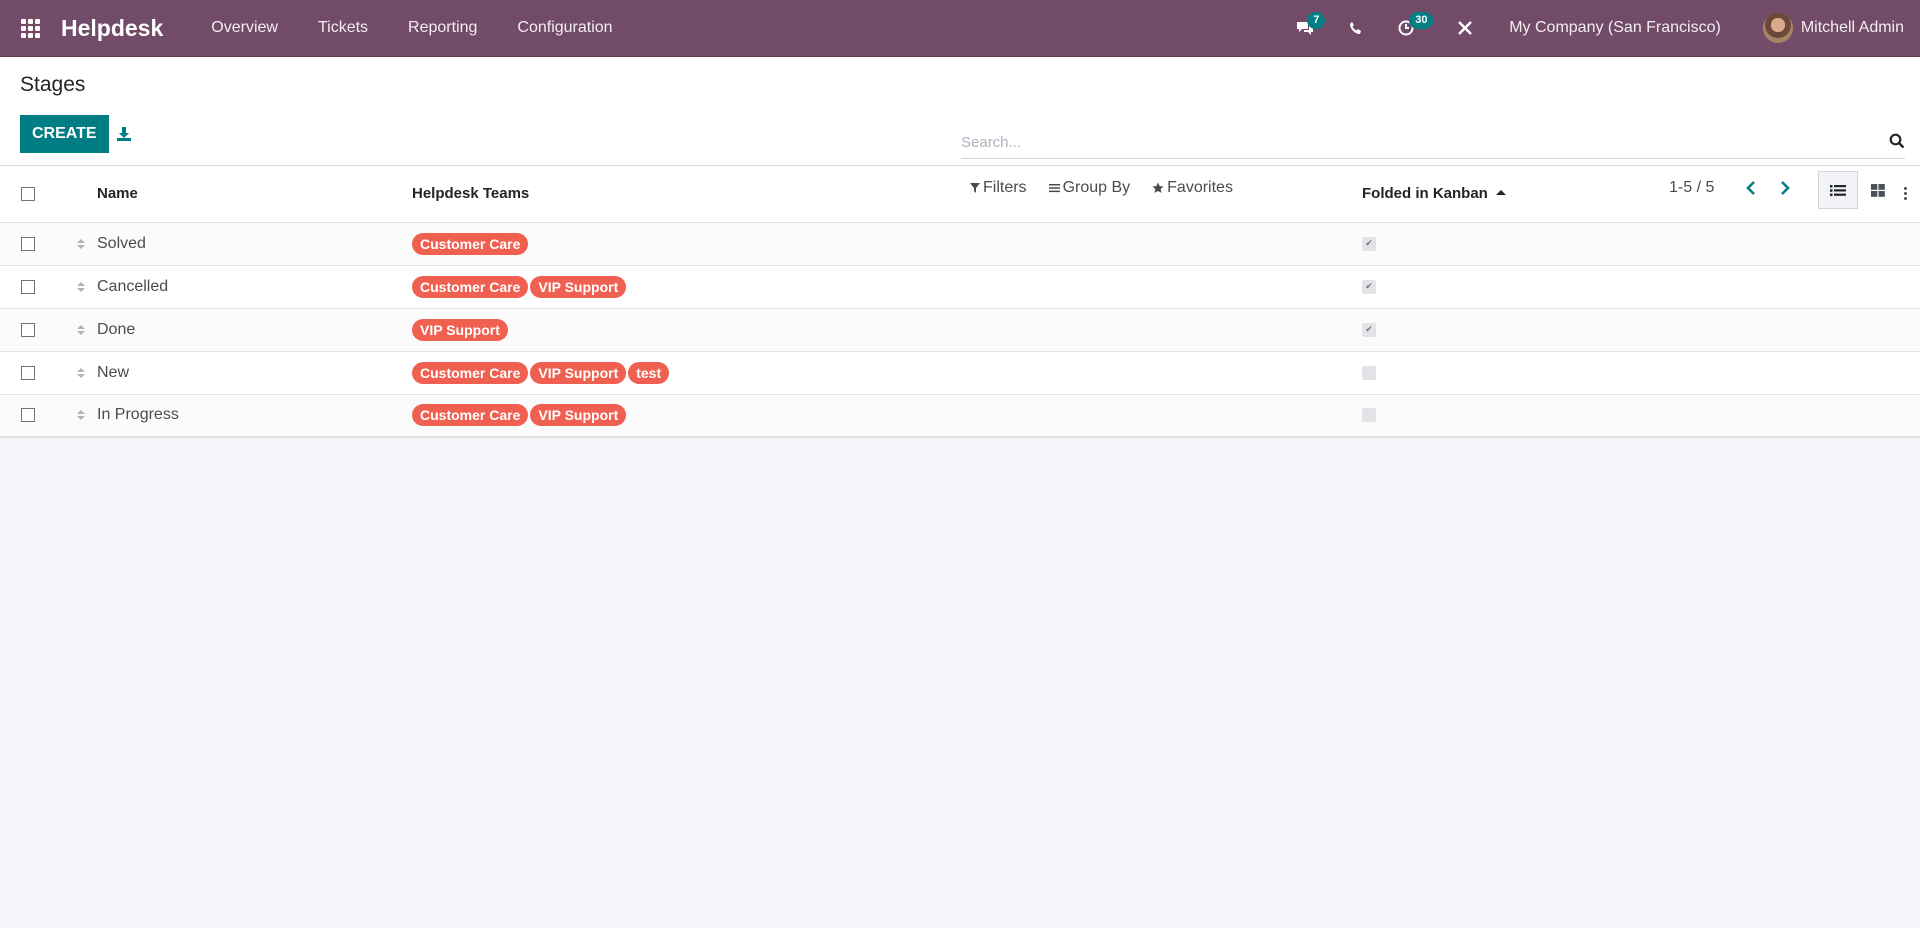 The image size is (1920, 928). I want to click on column-header-folded: Folded in Kanban, so click(1621, 194).